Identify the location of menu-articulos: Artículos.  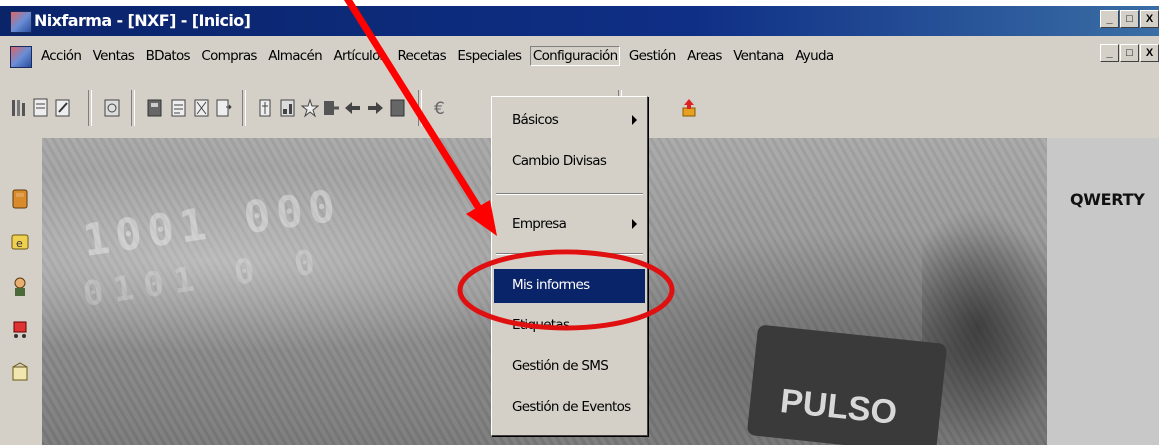
(359, 56).